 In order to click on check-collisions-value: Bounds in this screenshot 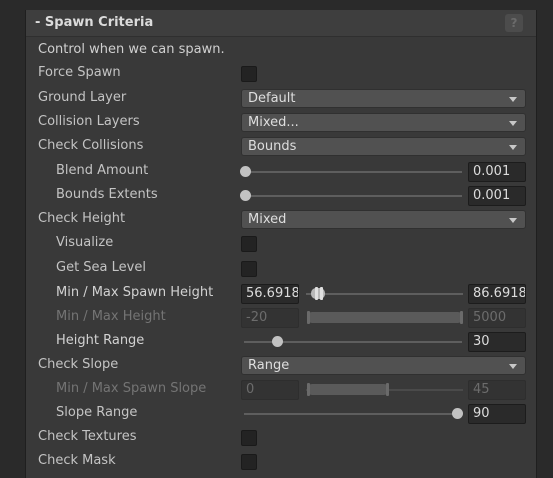, I will do `click(272, 146)`.